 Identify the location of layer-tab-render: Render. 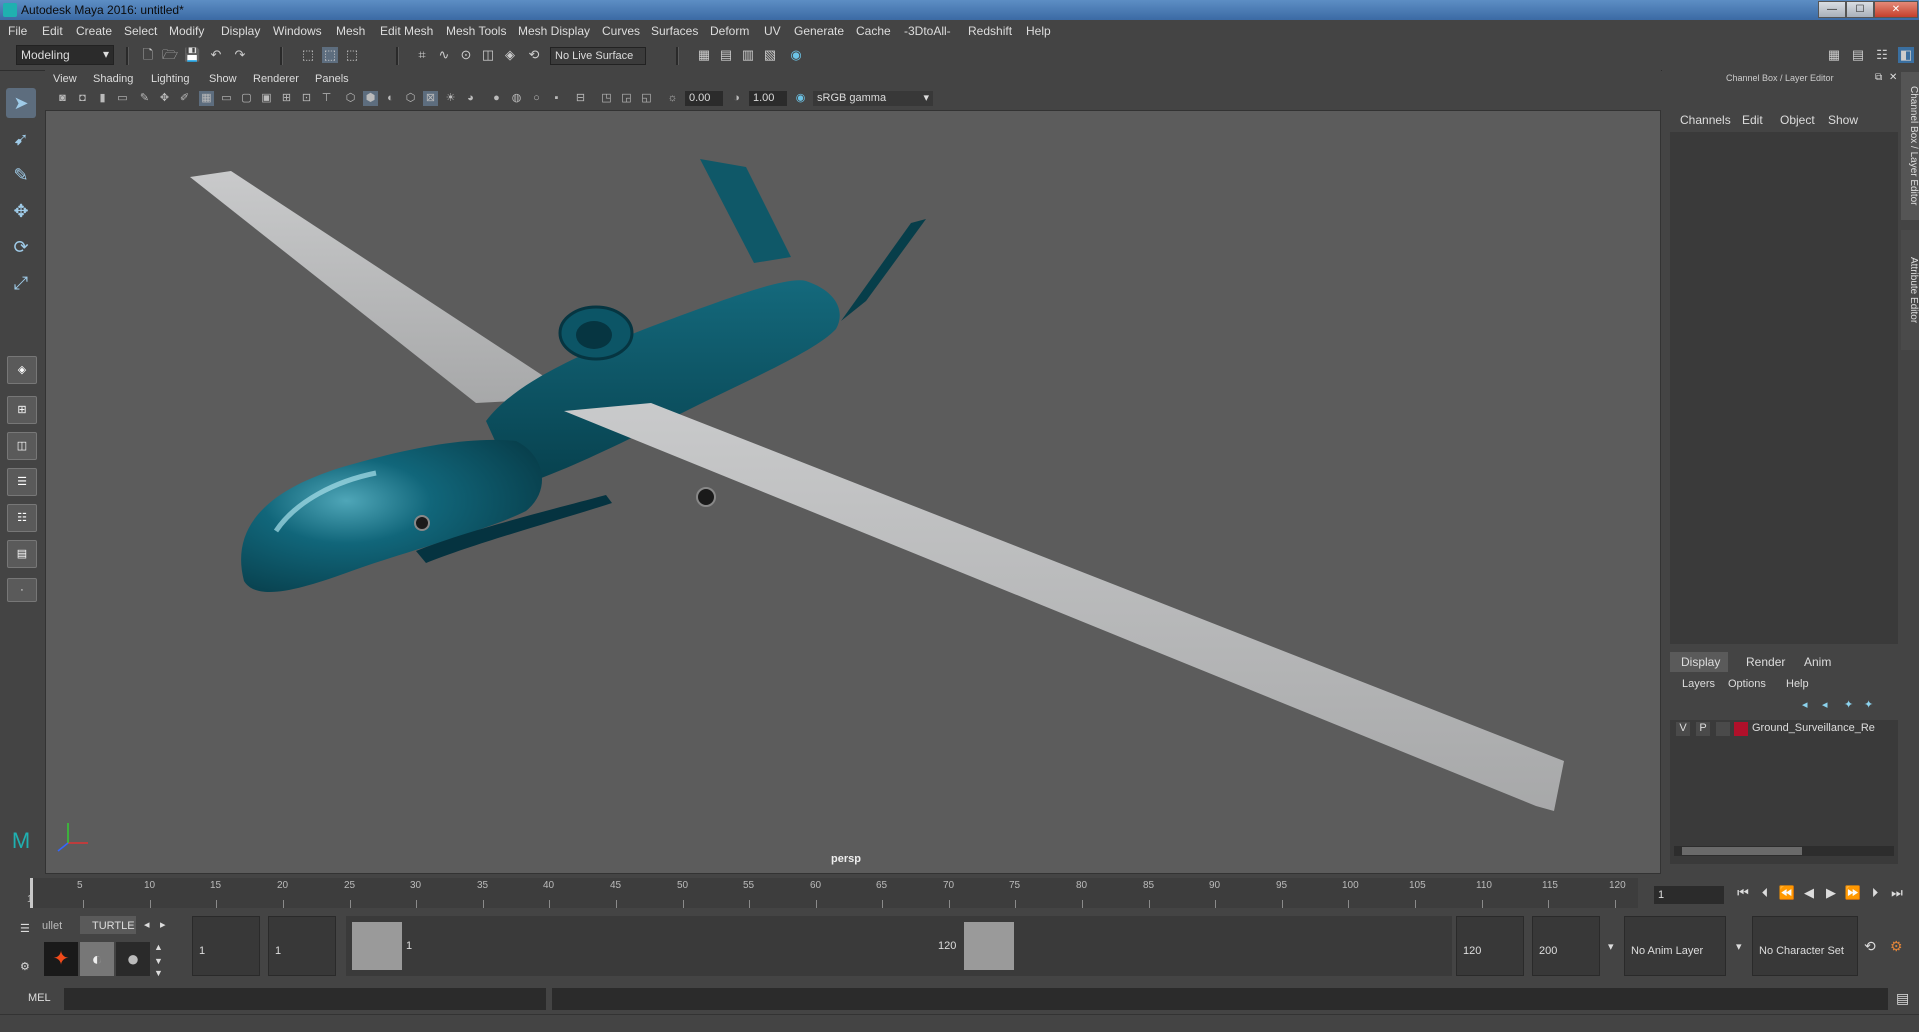
(1765, 662).